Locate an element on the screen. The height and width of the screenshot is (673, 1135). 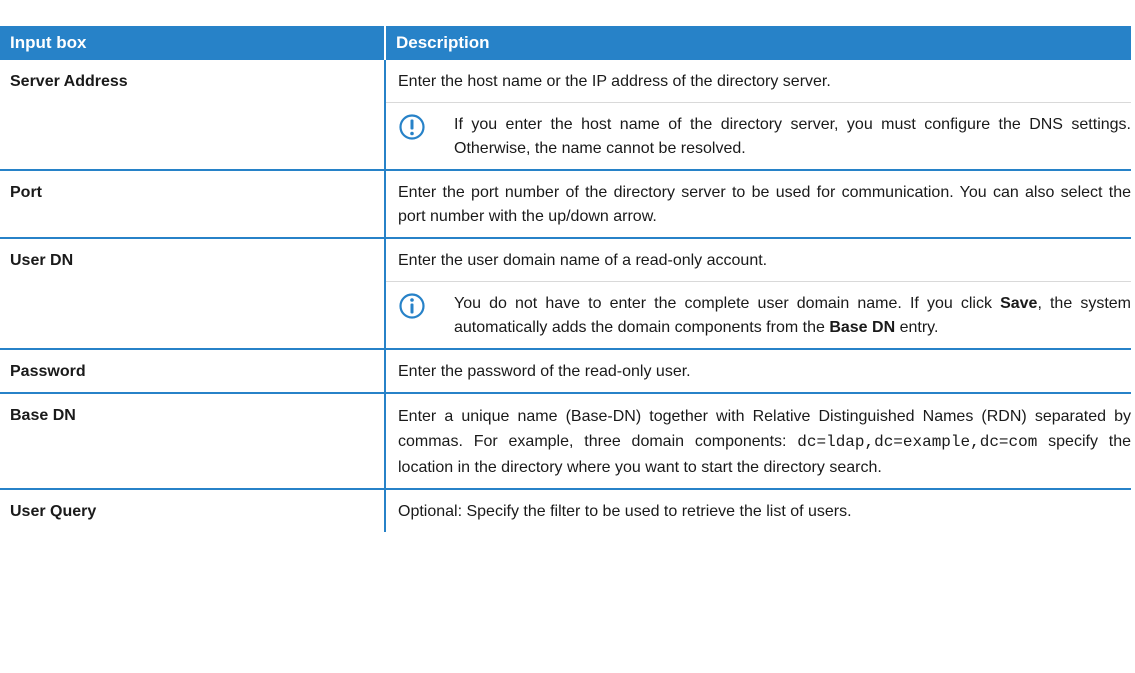
code-example: dc=ldap,dc=example,dc=com is located at coordinates (917, 442).